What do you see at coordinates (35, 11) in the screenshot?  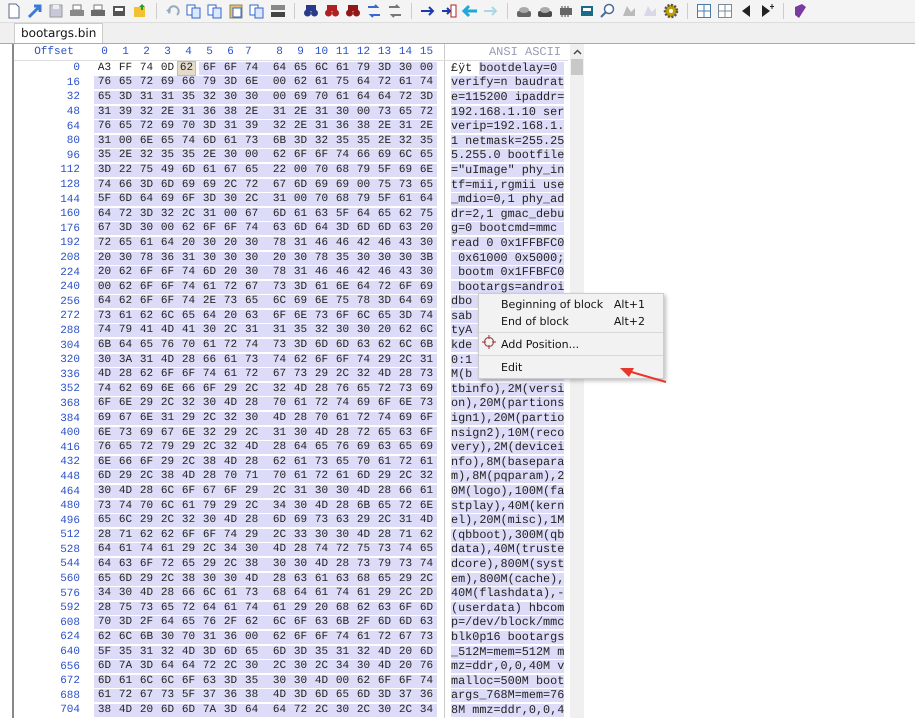 I see `arrow-icon` at bounding box center [35, 11].